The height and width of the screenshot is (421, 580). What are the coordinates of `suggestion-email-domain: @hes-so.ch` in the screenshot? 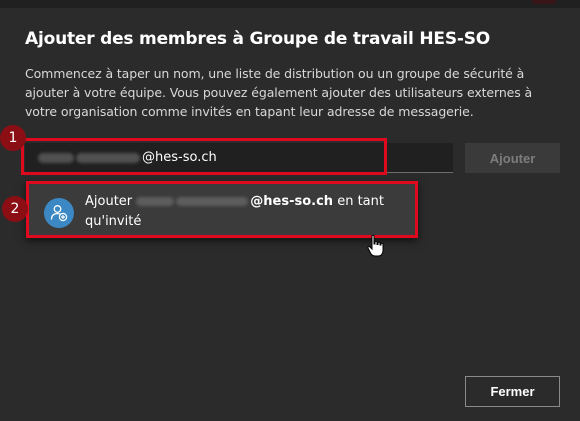 It's located at (292, 201).